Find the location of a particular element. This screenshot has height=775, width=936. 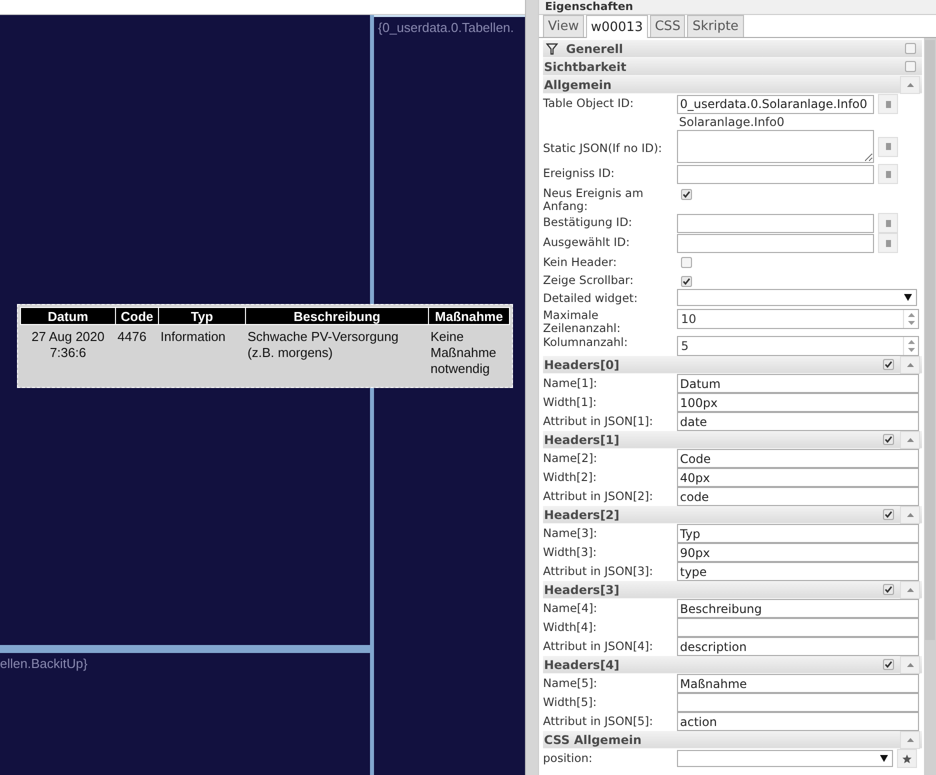

filter-icon is located at coordinates (552, 48).